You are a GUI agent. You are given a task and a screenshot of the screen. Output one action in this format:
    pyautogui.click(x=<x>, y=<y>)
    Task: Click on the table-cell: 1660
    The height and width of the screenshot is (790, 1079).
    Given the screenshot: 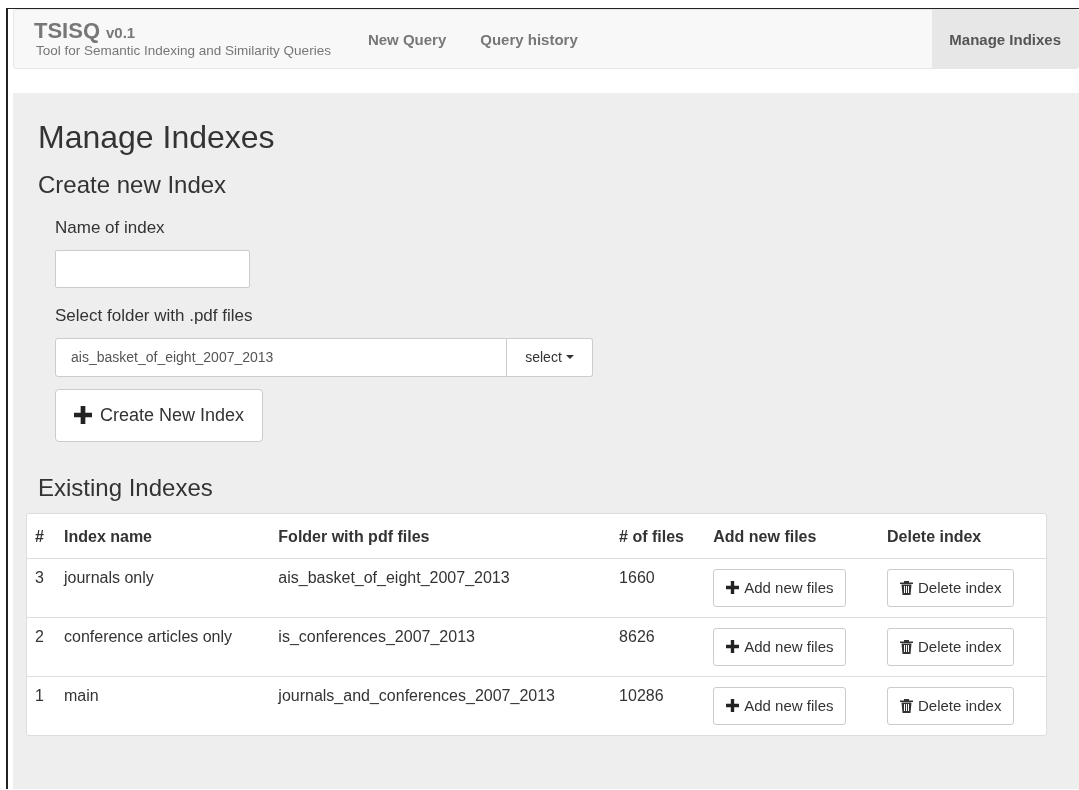 What is the action you would take?
    pyautogui.click(x=658, y=588)
    